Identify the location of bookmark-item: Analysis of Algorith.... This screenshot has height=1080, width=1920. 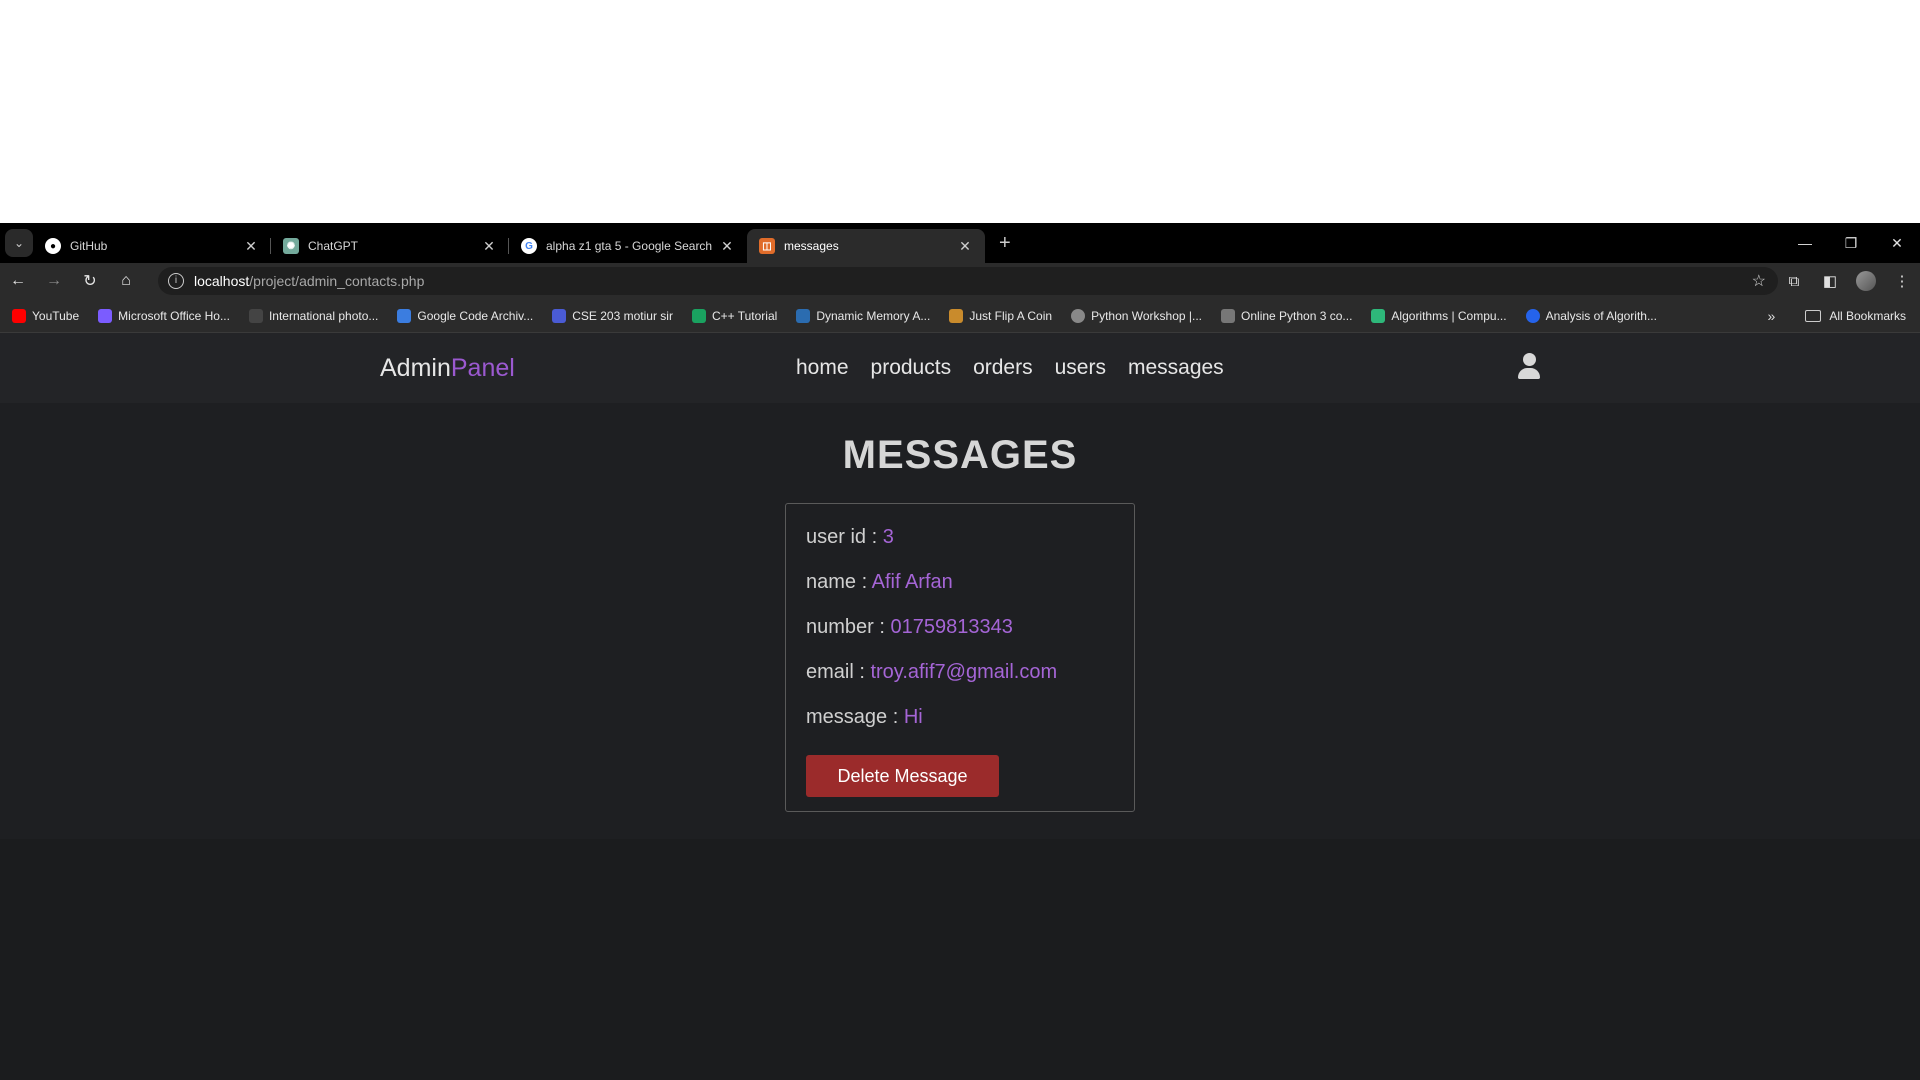
(1591, 315).